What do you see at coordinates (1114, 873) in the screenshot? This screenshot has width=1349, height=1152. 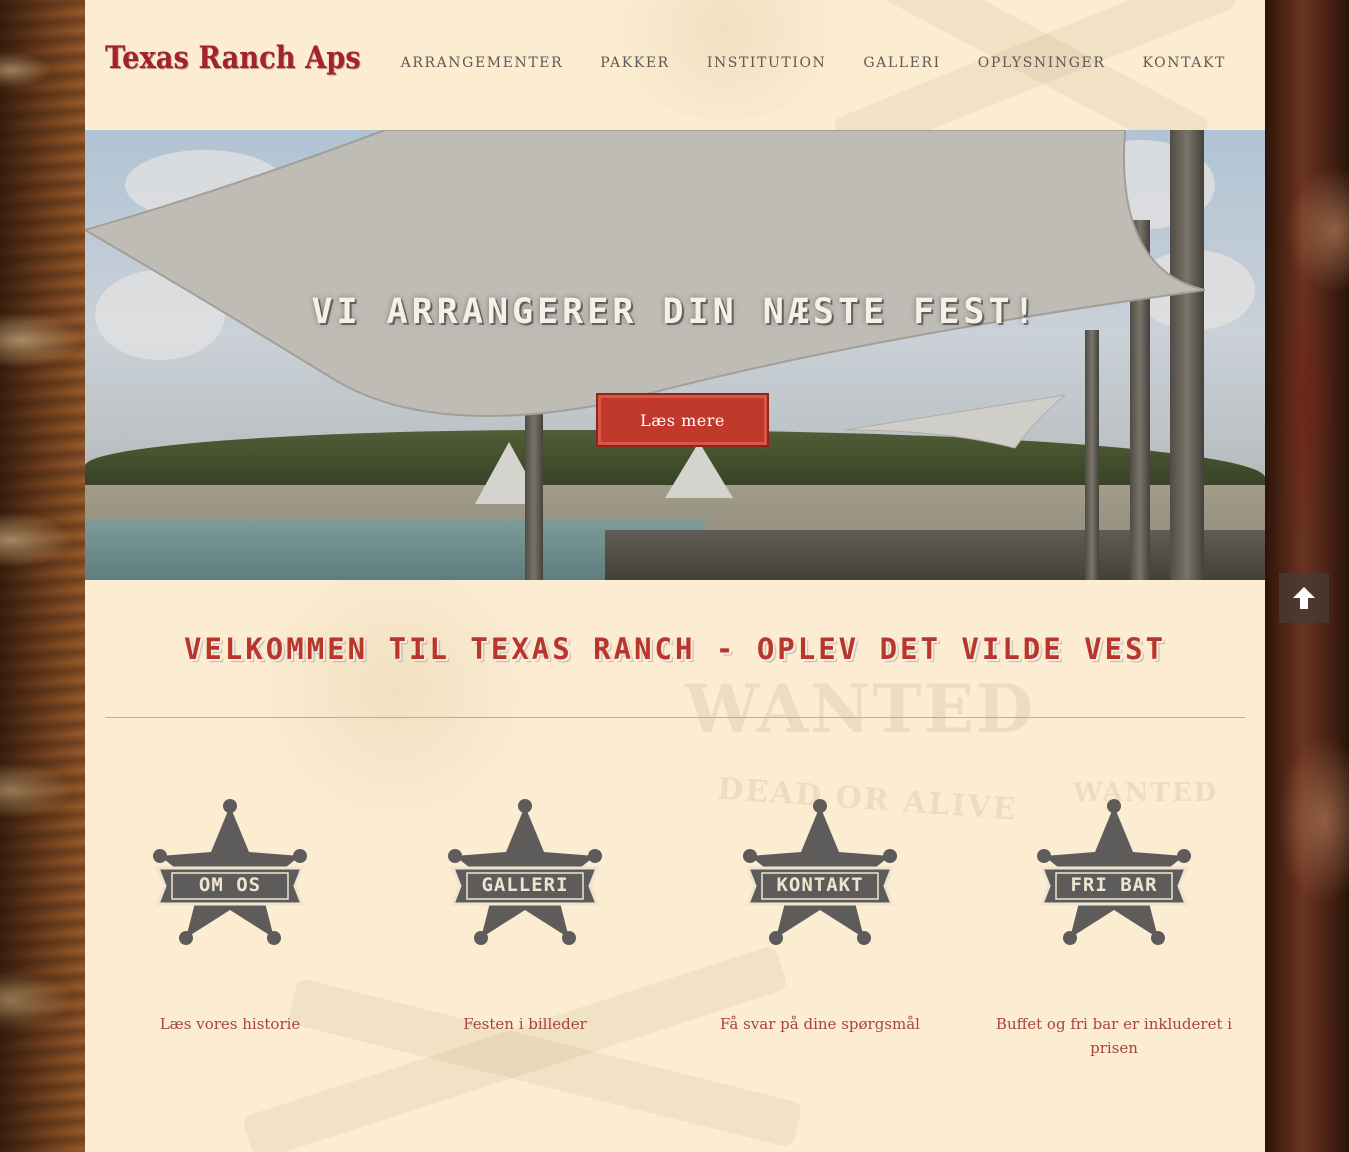 I see `sheriff-star-icon: FRI BAR` at bounding box center [1114, 873].